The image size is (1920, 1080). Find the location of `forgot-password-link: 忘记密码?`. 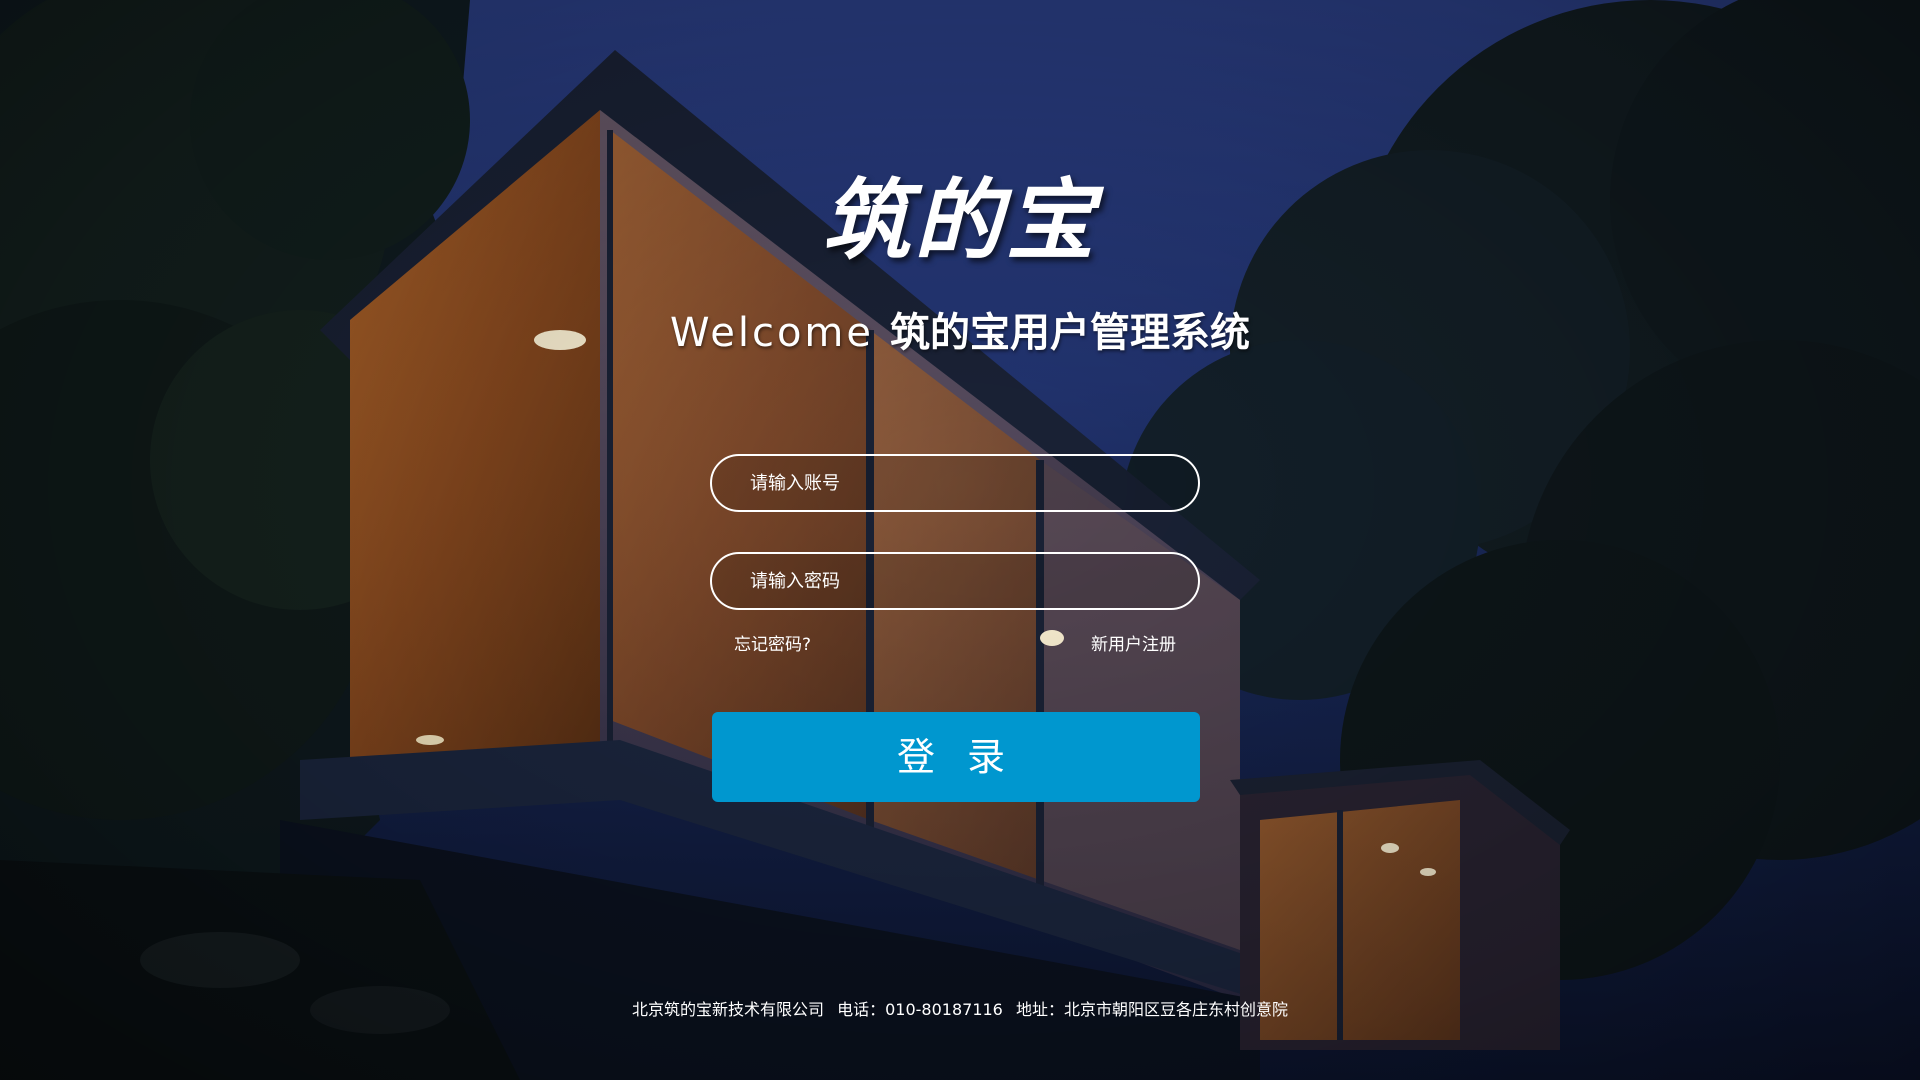

forgot-password-link: 忘记密码? is located at coordinates (772, 642).